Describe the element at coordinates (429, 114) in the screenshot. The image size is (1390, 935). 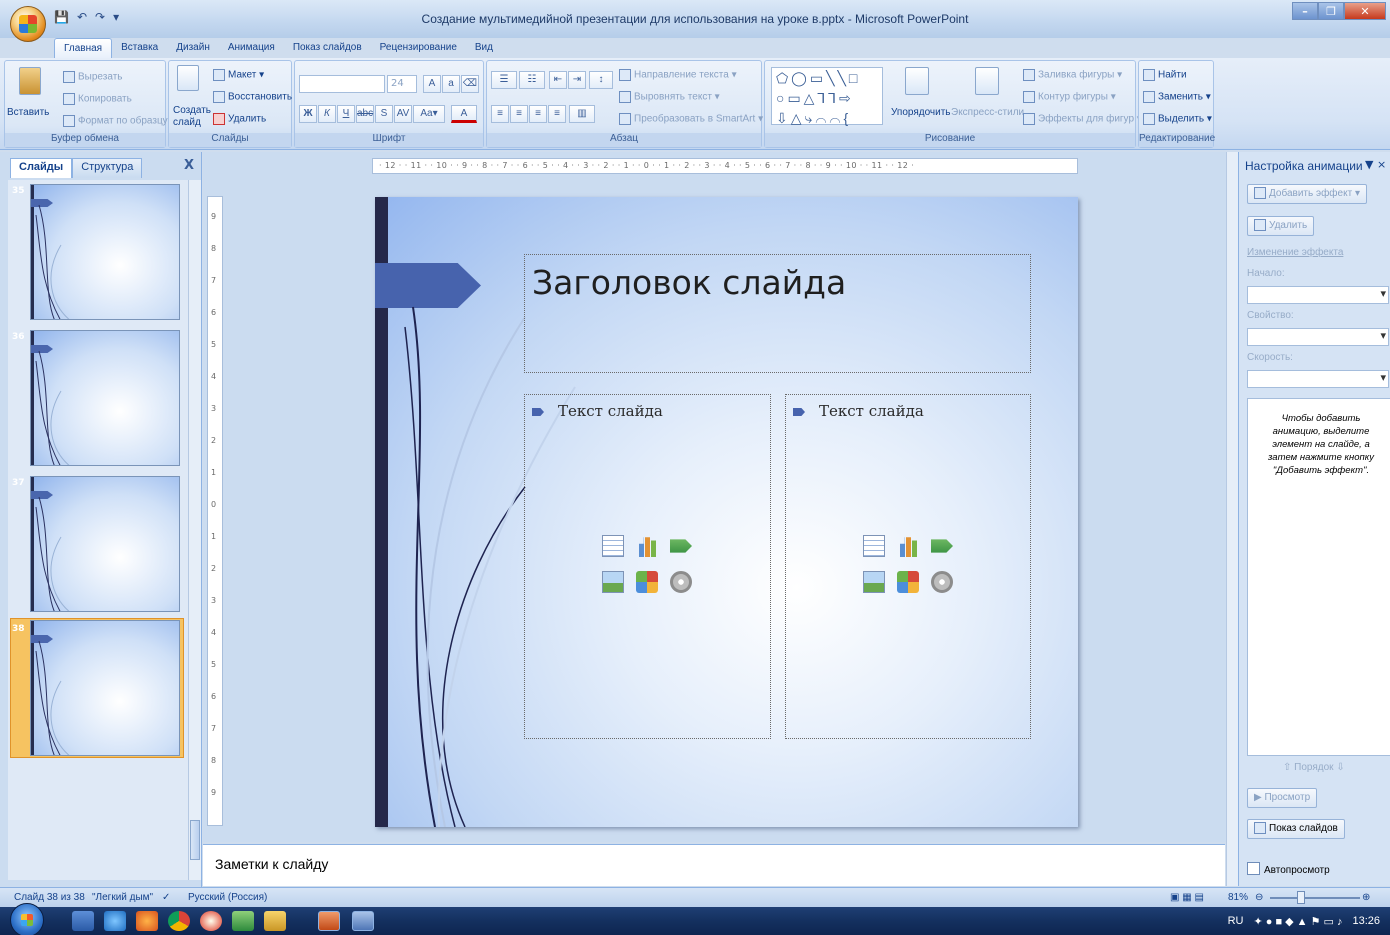
I see `change-case-button: Aa▾` at that location.